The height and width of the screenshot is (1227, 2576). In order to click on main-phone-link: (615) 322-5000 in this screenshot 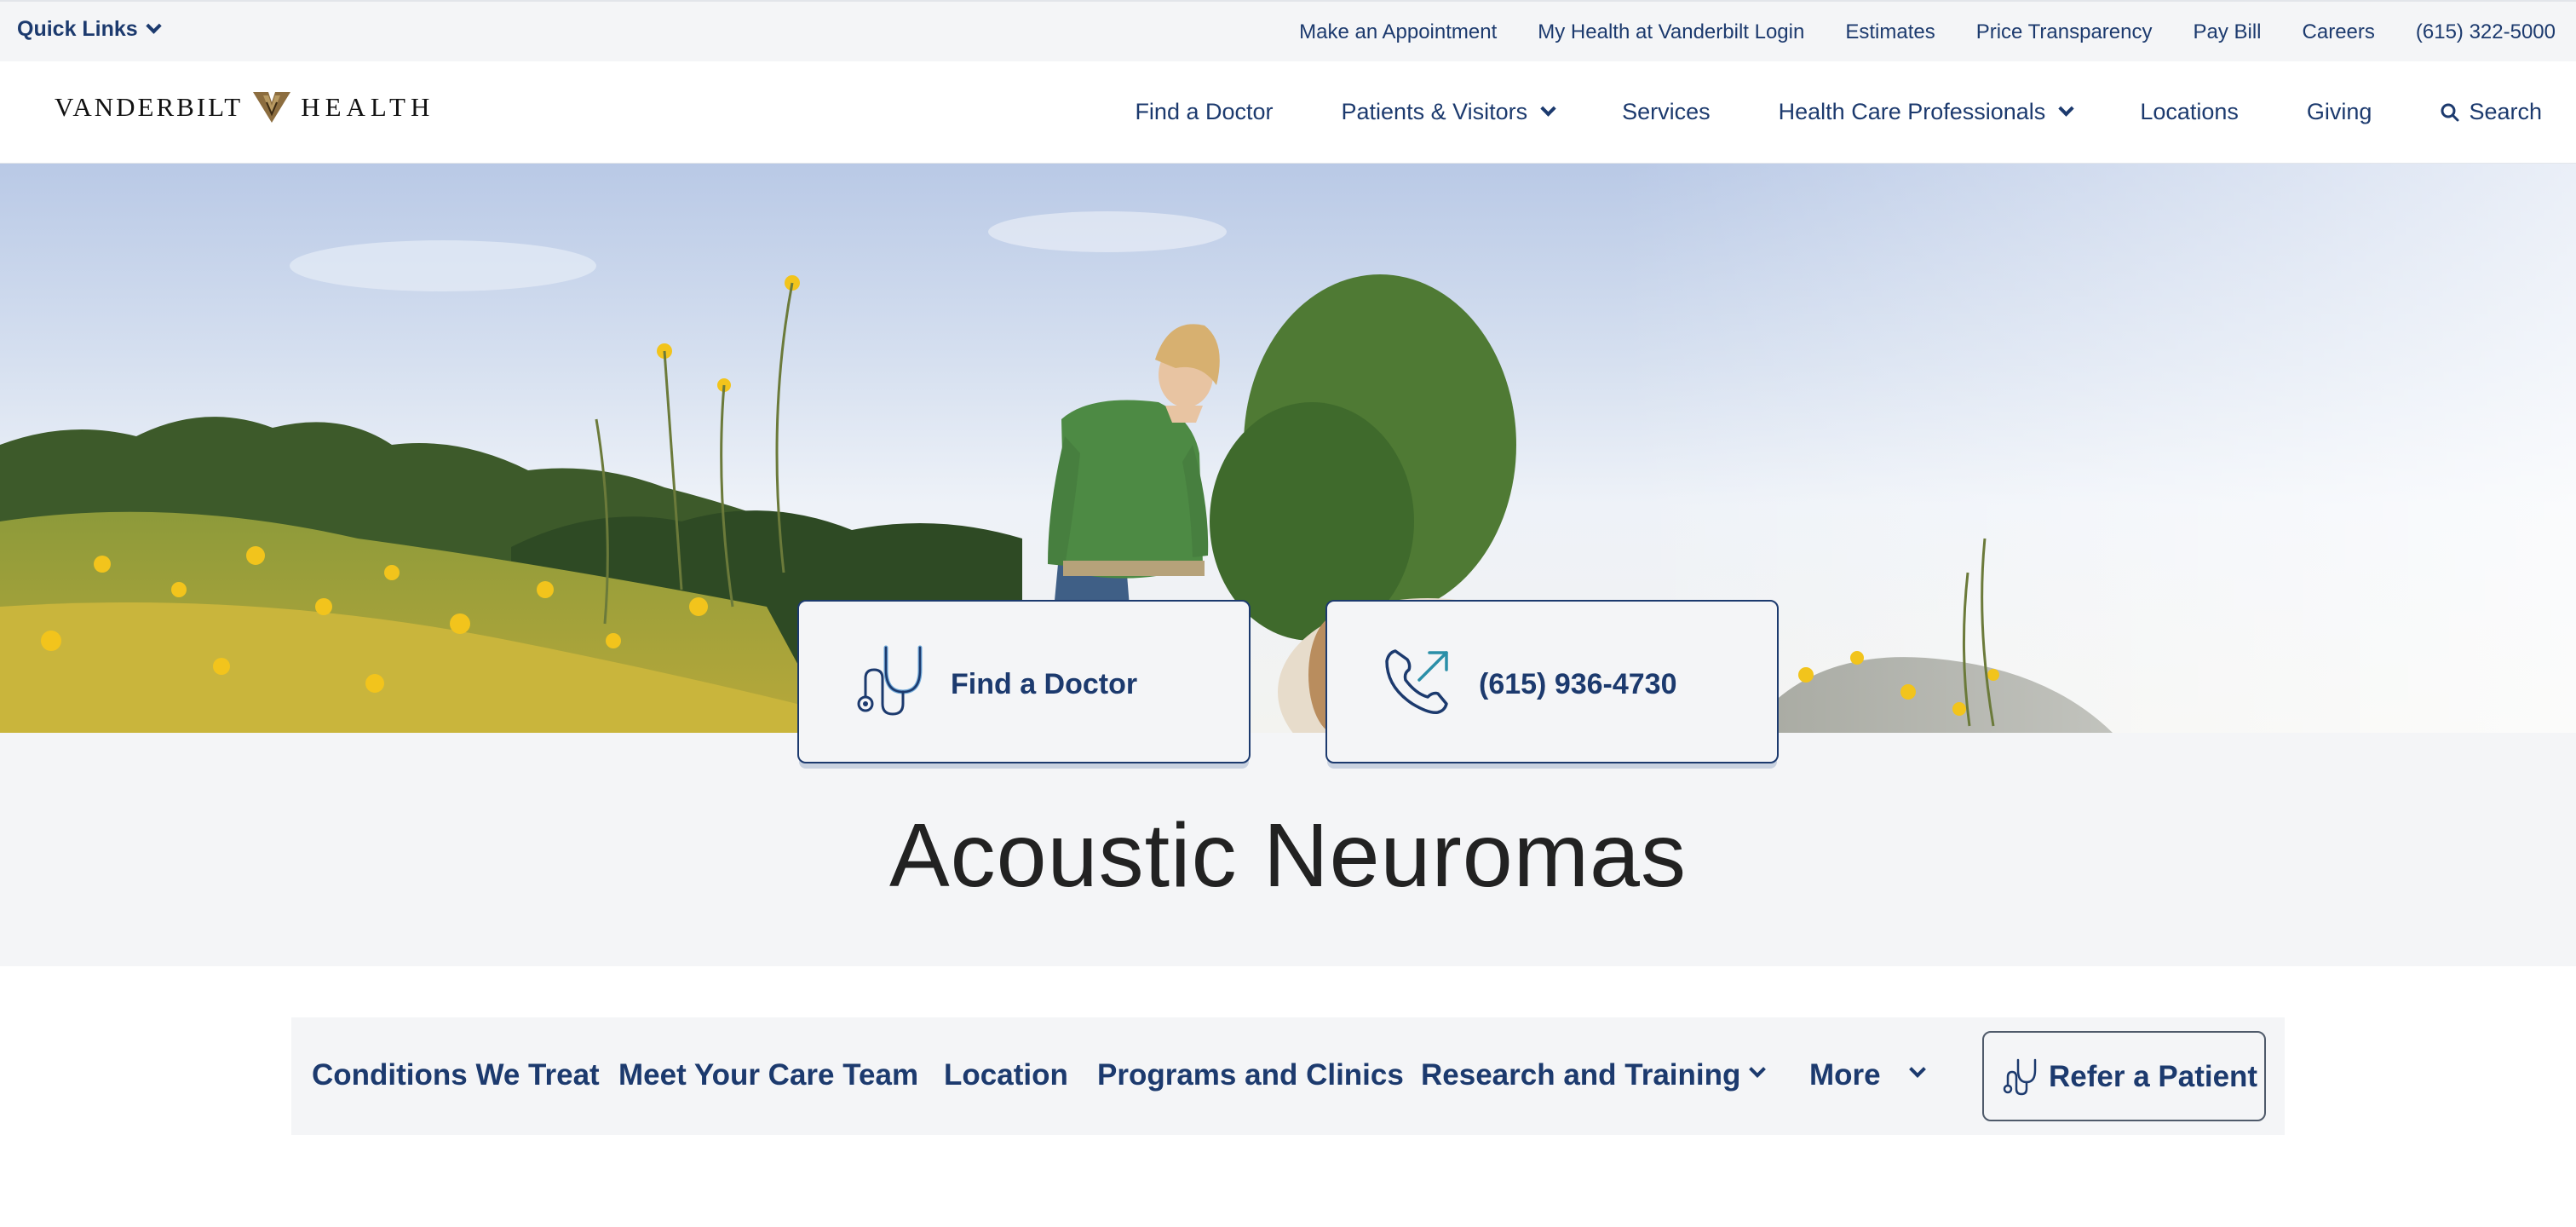, I will do `click(2486, 32)`.